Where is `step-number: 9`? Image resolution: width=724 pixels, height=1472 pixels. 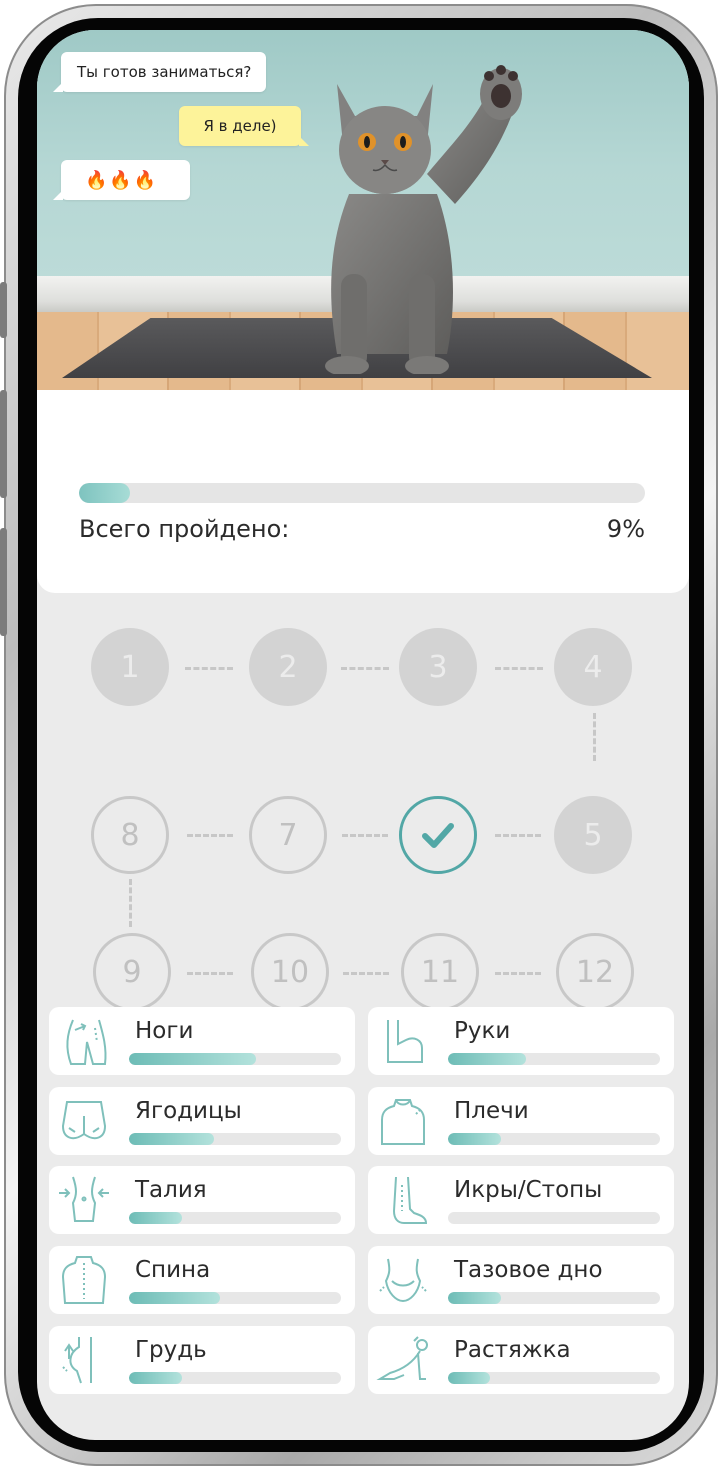 step-number: 9 is located at coordinates (132, 972).